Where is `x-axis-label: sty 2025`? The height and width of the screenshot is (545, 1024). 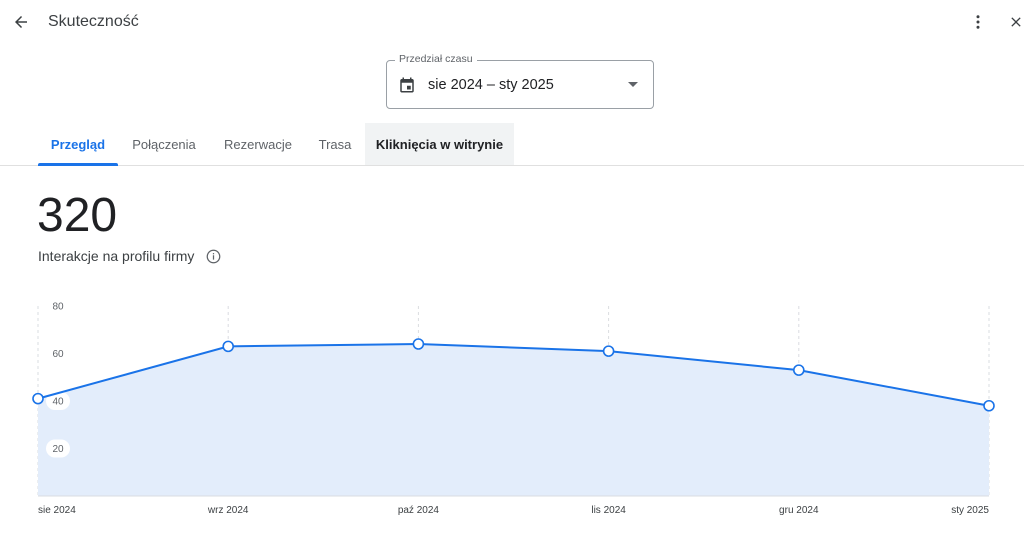 x-axis-label: sty 2025 is located at coordinates (970, 510).